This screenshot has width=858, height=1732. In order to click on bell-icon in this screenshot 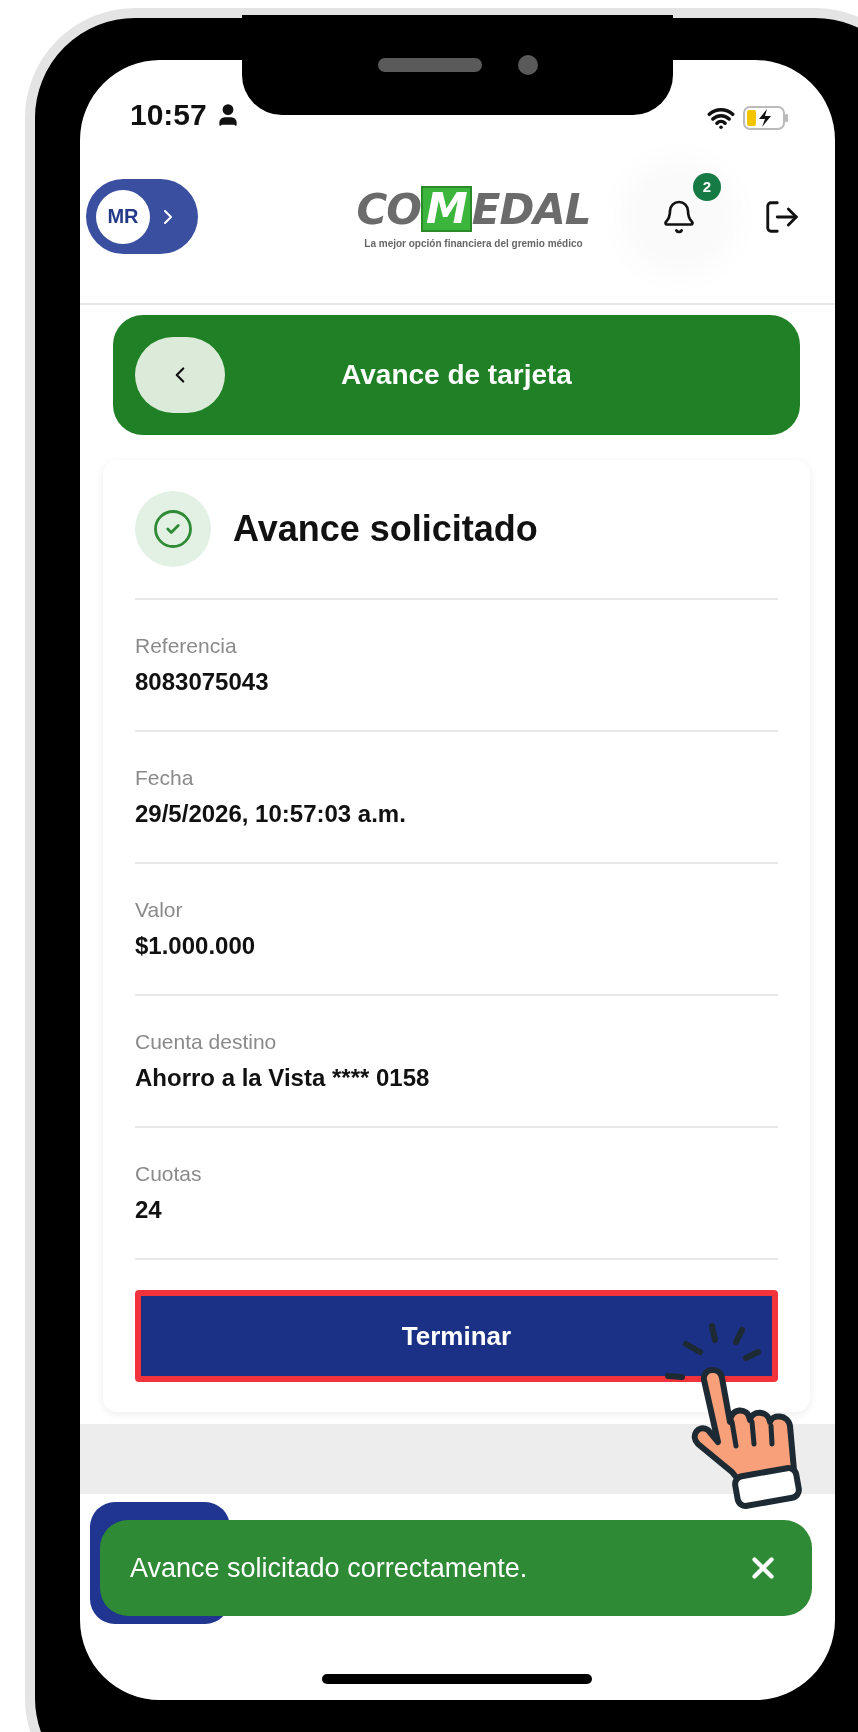, I will do `click(679, 216)`.